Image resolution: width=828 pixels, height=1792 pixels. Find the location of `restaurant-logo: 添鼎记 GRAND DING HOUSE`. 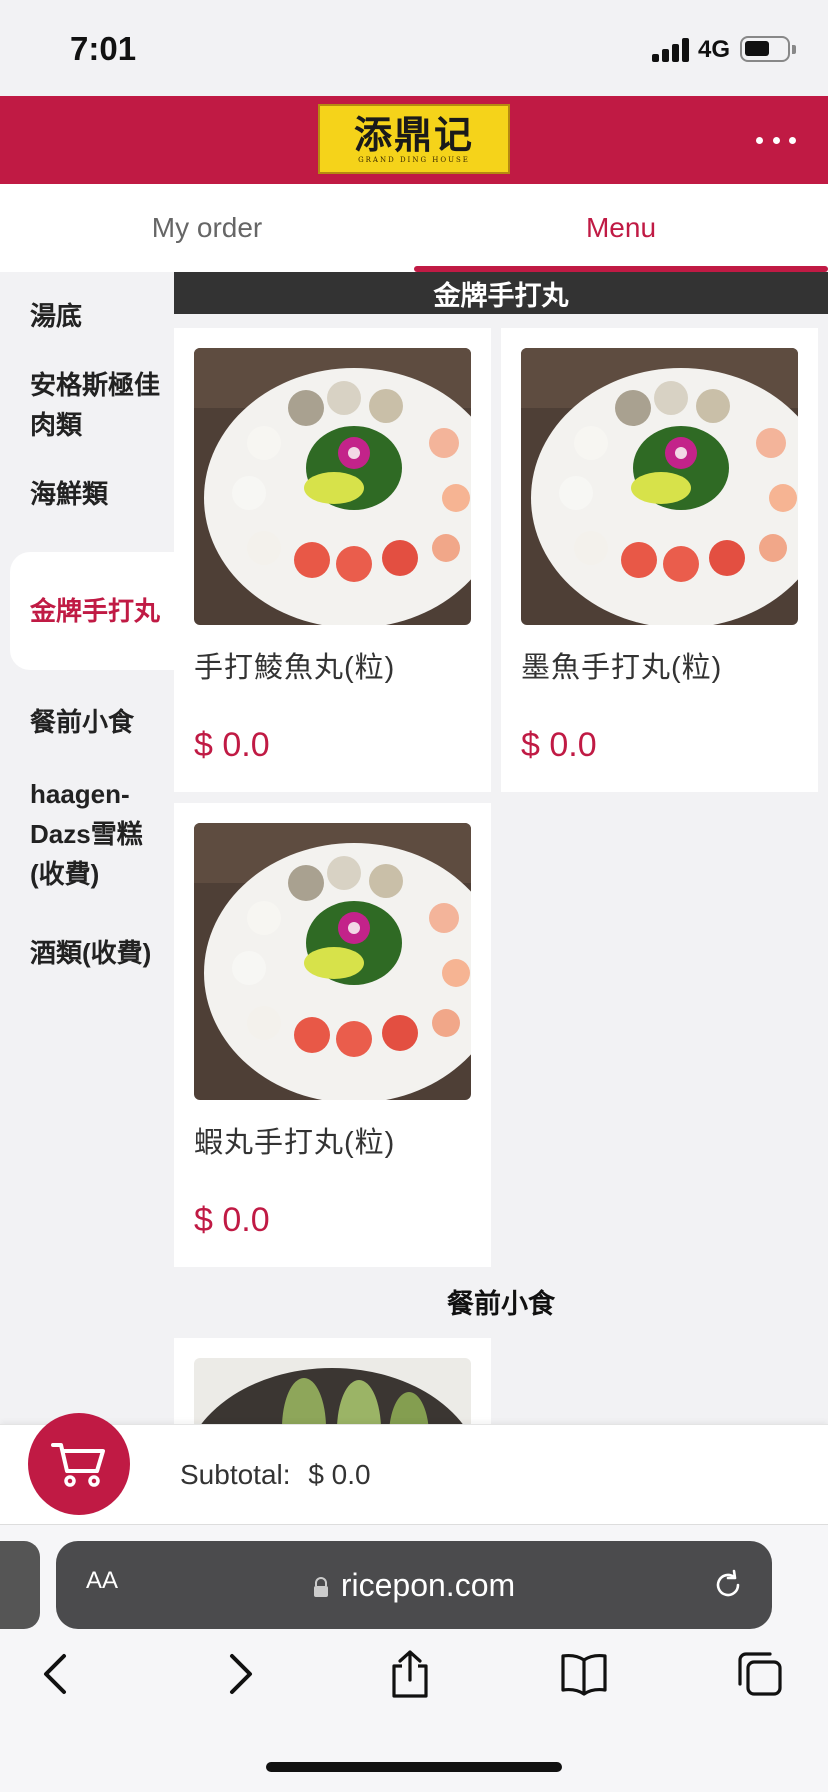

restaurant-logo: 添鼎记 GRAND DING HOUSE is located at coordinates (414, 139).